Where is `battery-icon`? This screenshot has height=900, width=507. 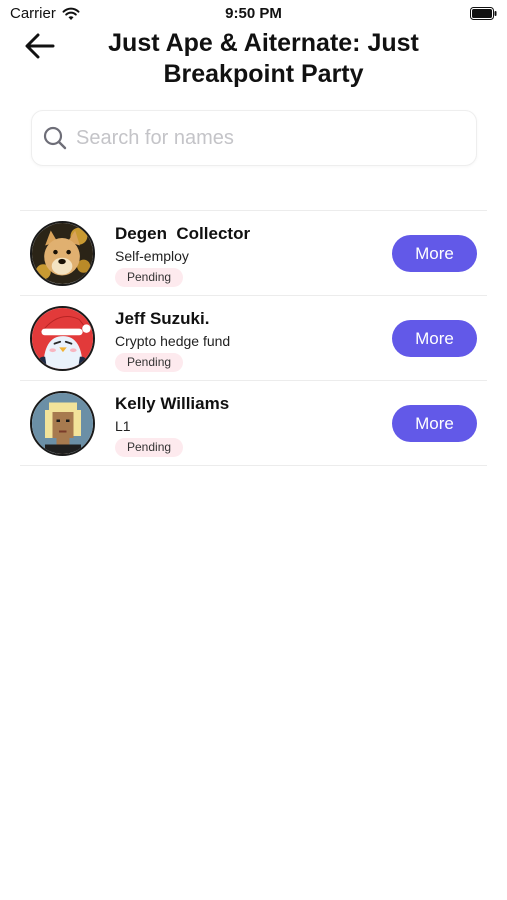
battery-icon is located at coordinates (483, 13).